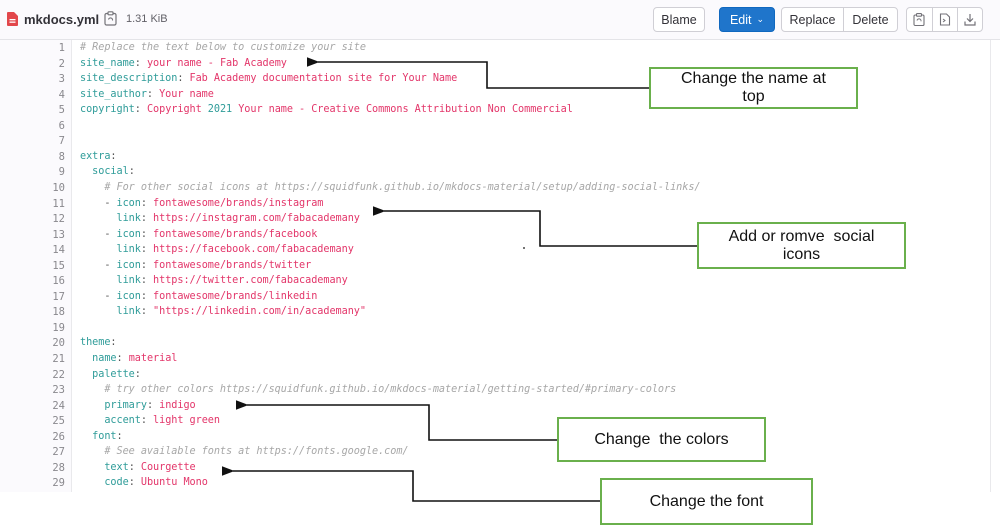 The image size is (1000, 531). Describe the element at coordinates (45, 250) in the screenshot. I see `line-number: 14` at that location.